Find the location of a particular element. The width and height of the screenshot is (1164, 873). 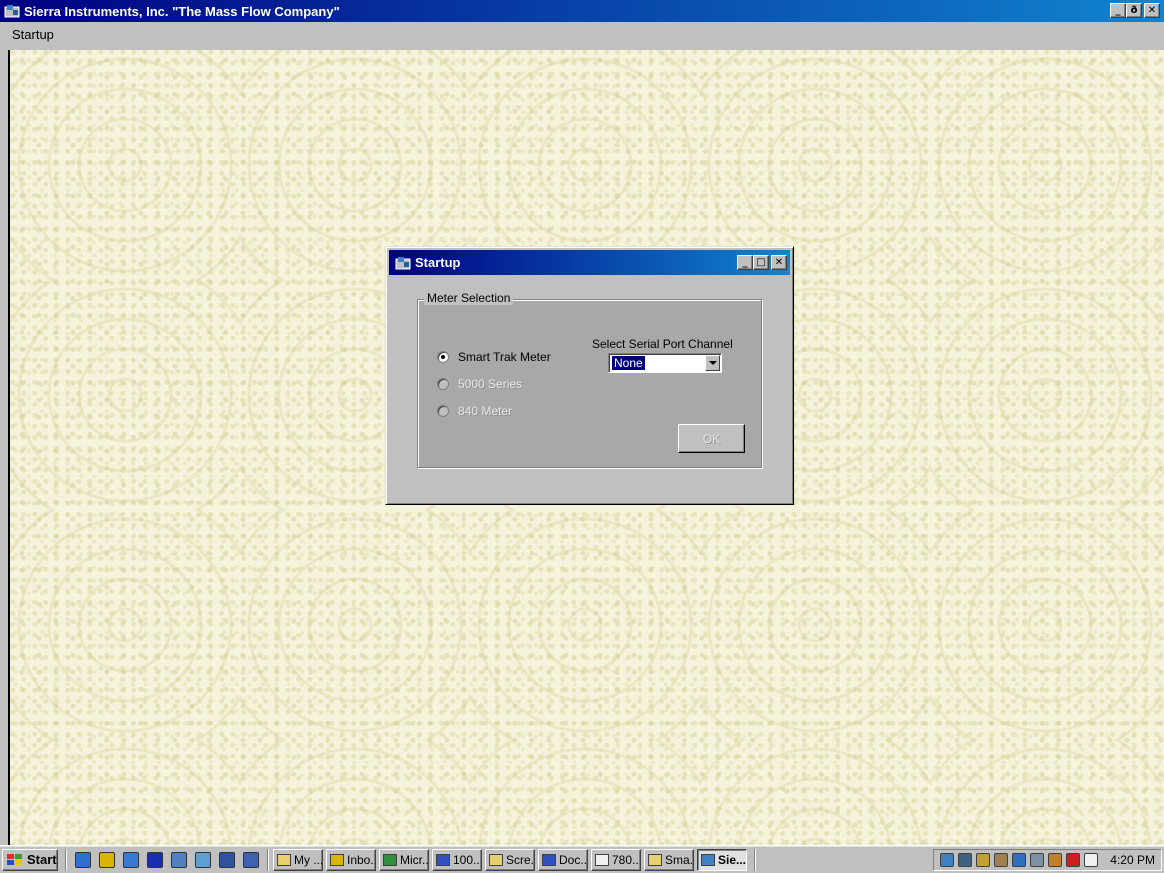

menubar: Startup is located at coordinates (582, 36).